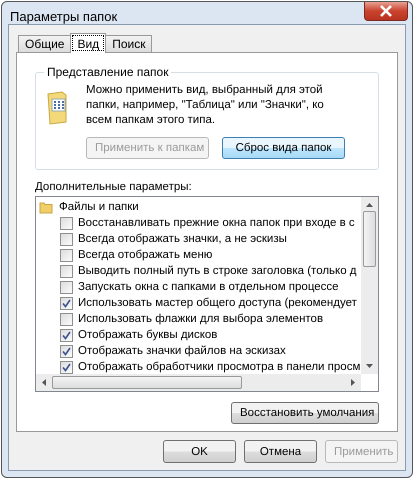 The width and height of the screenshot is (416, 481). Describe the element at coordinates (219, 367) in the screenshot. I see `option-label: Отображать обработчики просмотра в панели просм` at that location.